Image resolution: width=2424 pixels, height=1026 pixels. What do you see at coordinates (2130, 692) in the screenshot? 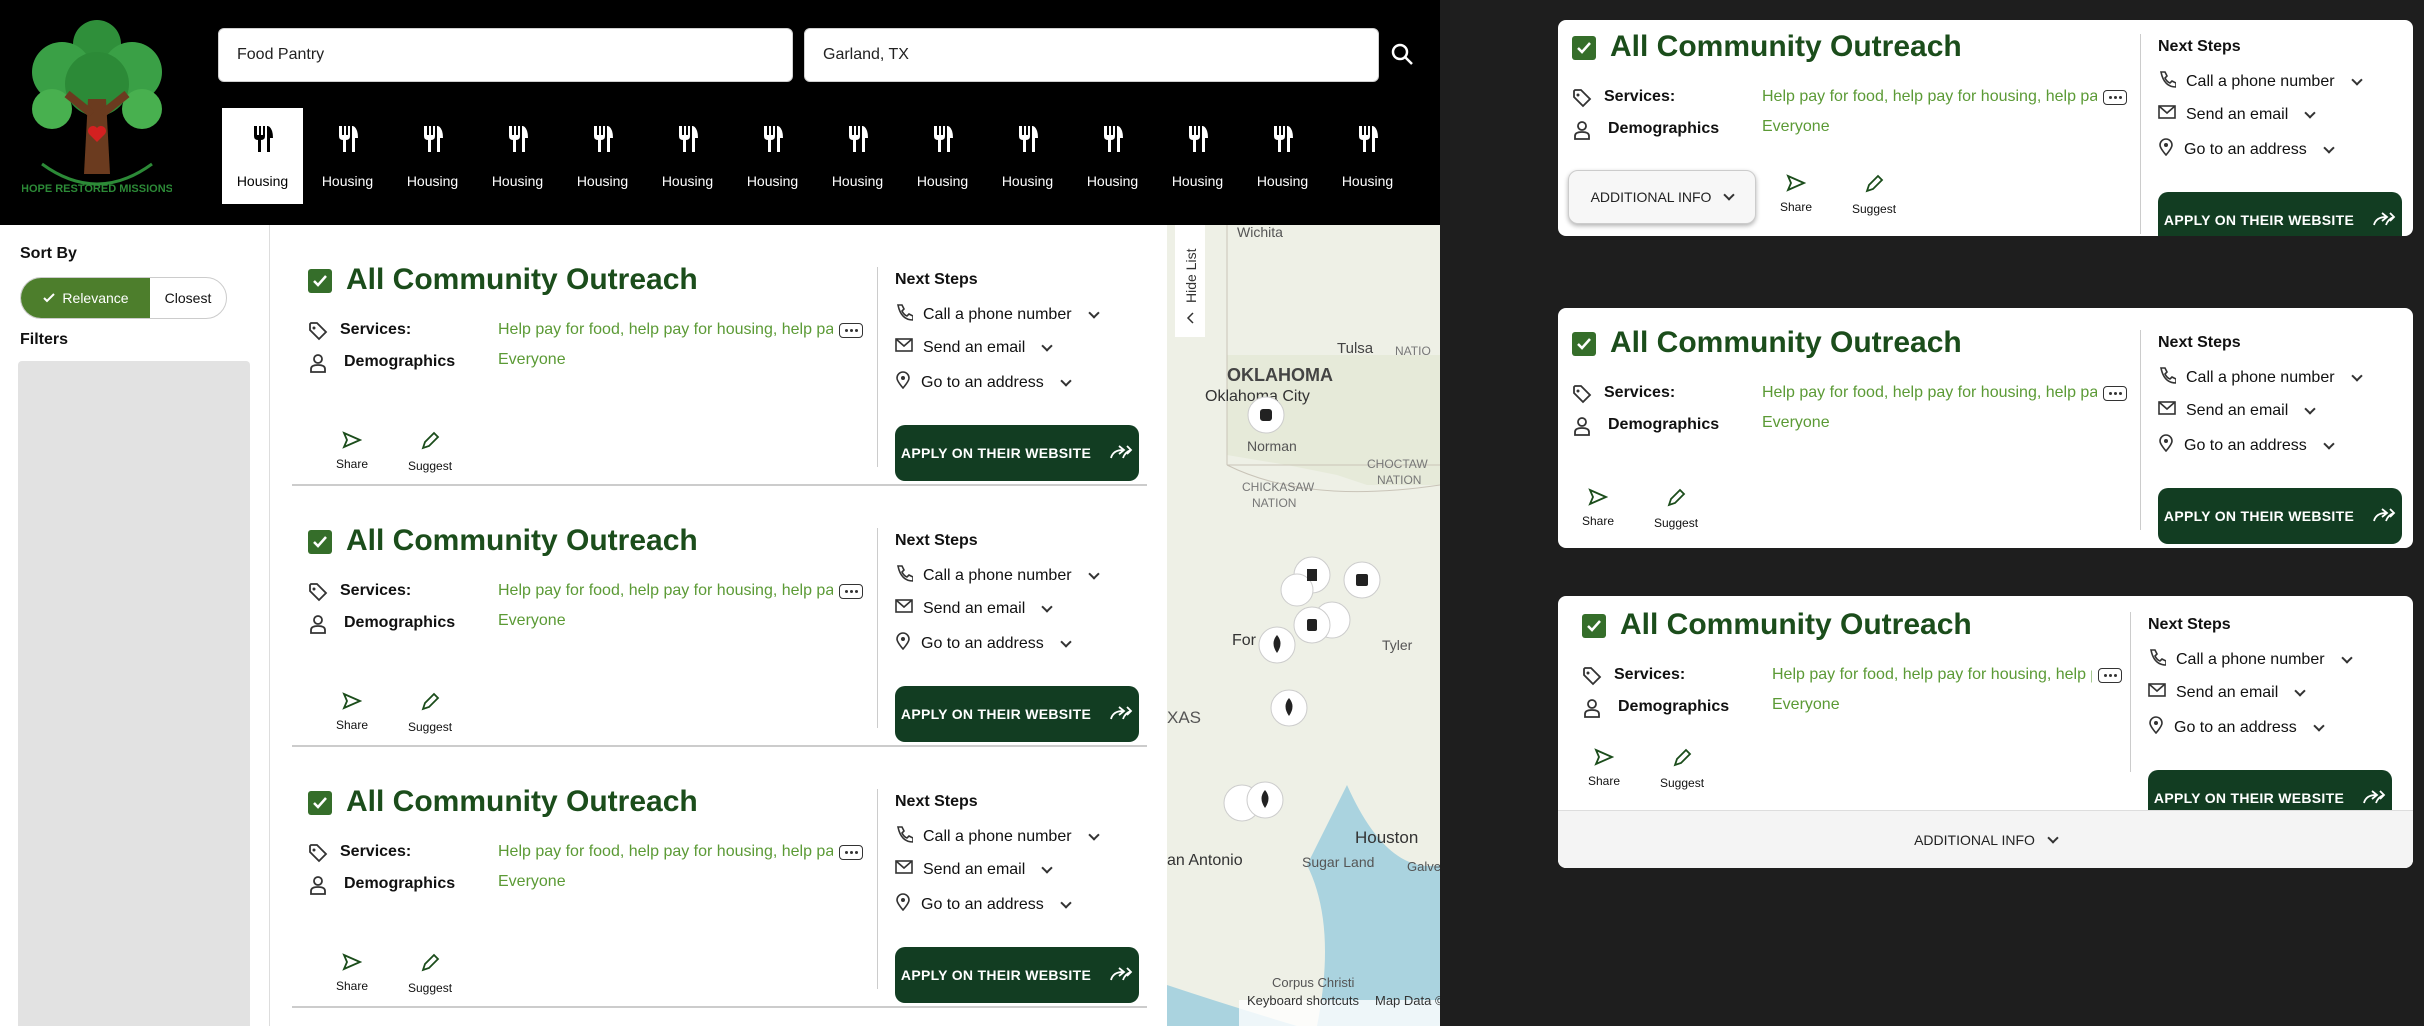
I see `divider` at bounding box center [2130, 692].